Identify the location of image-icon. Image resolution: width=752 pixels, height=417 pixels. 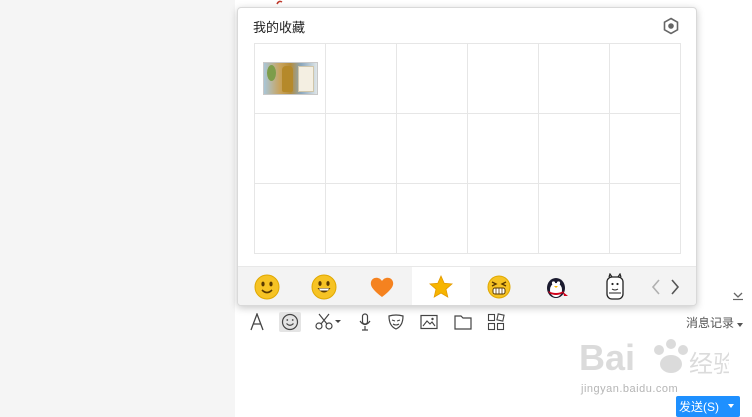
(429, 322).